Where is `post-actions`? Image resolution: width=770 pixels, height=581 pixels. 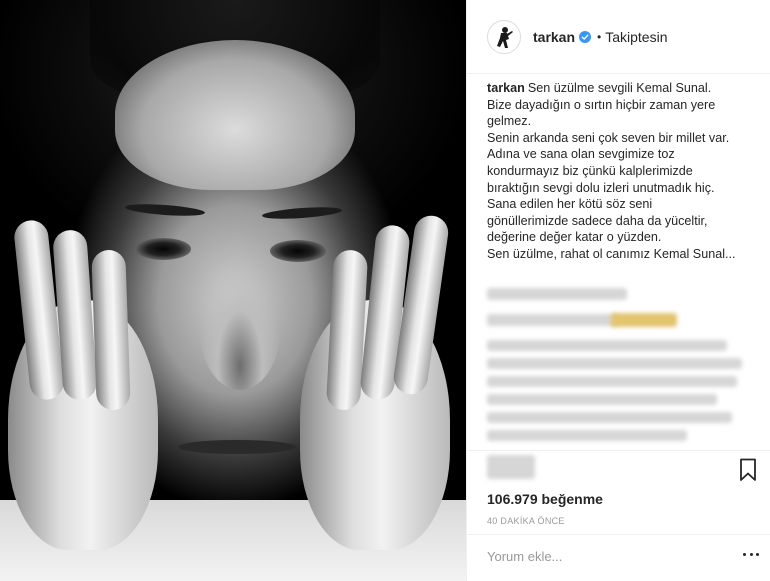
post-actions is located at coordinates (618, 470).